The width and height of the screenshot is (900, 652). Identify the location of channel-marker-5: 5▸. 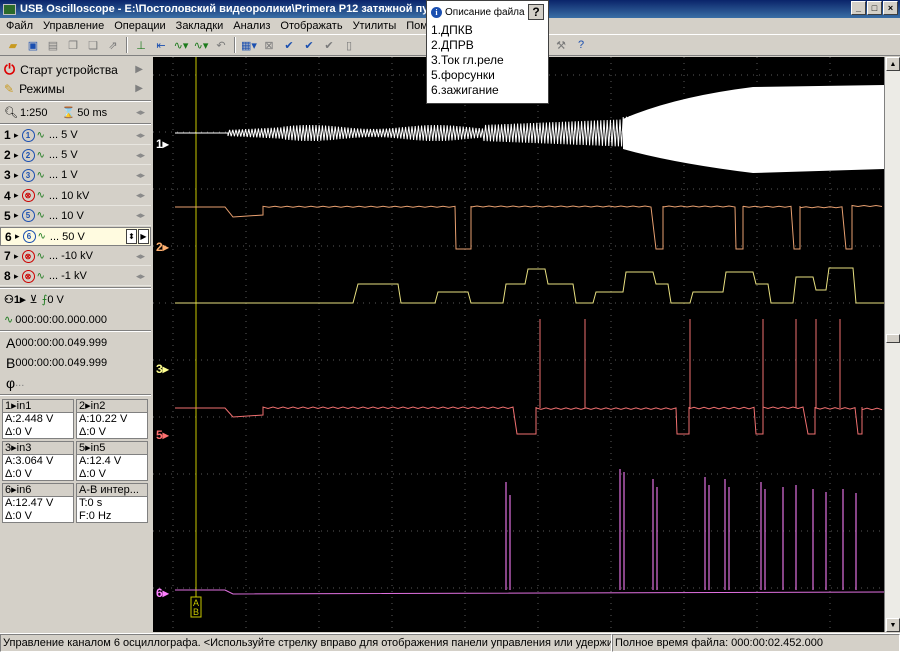
(163, 435).